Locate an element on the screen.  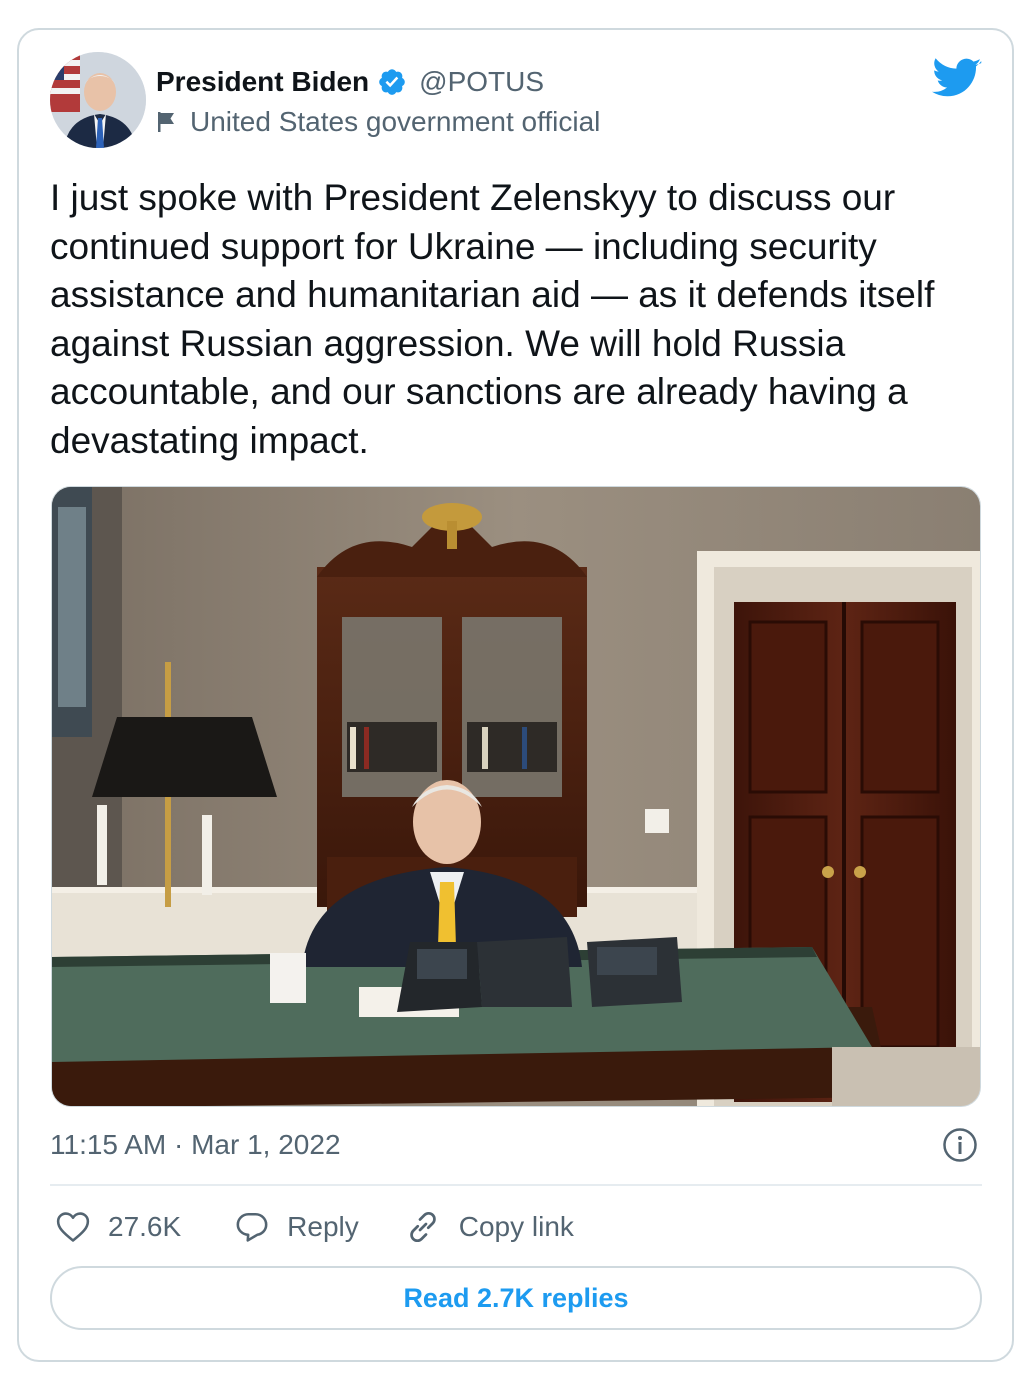
link-icon is located at coordinates (423, 1227).